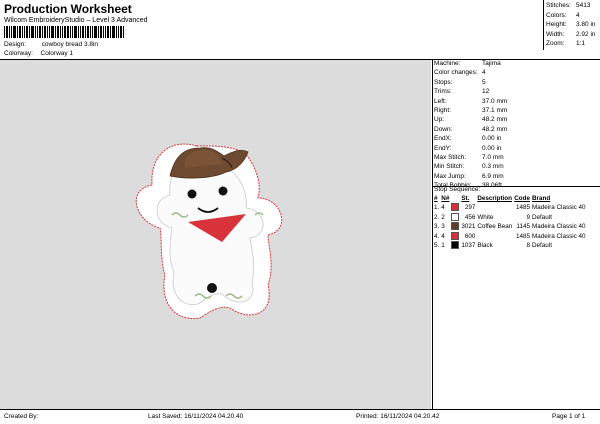 The image size is (600, 424). I want to click on machine-info-value: 6.9 mm, so click(493, 176).